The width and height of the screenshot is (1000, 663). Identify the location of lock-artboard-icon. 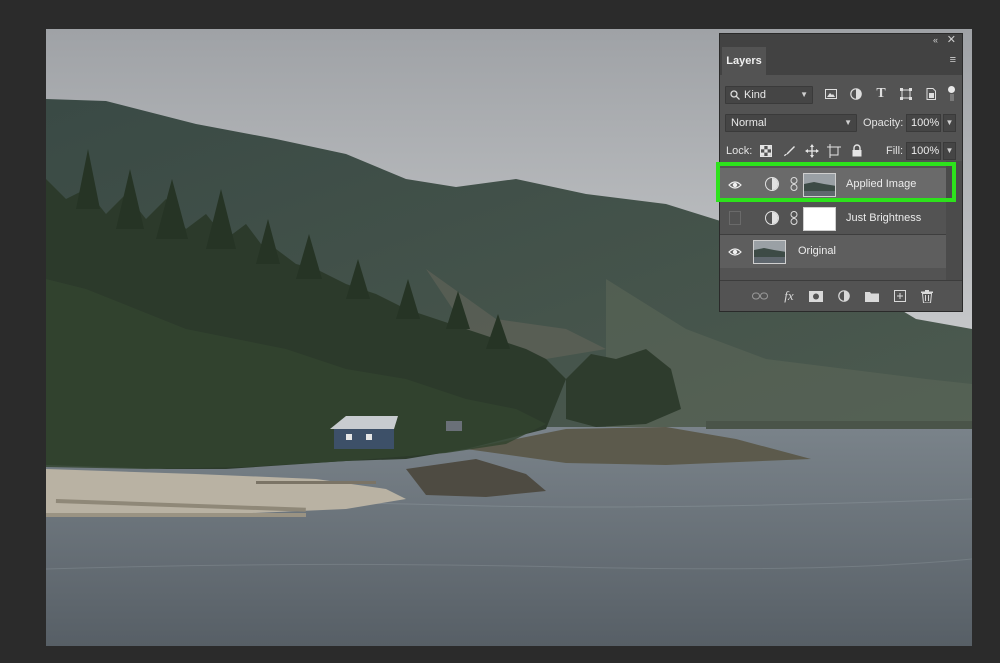
(834, 151).